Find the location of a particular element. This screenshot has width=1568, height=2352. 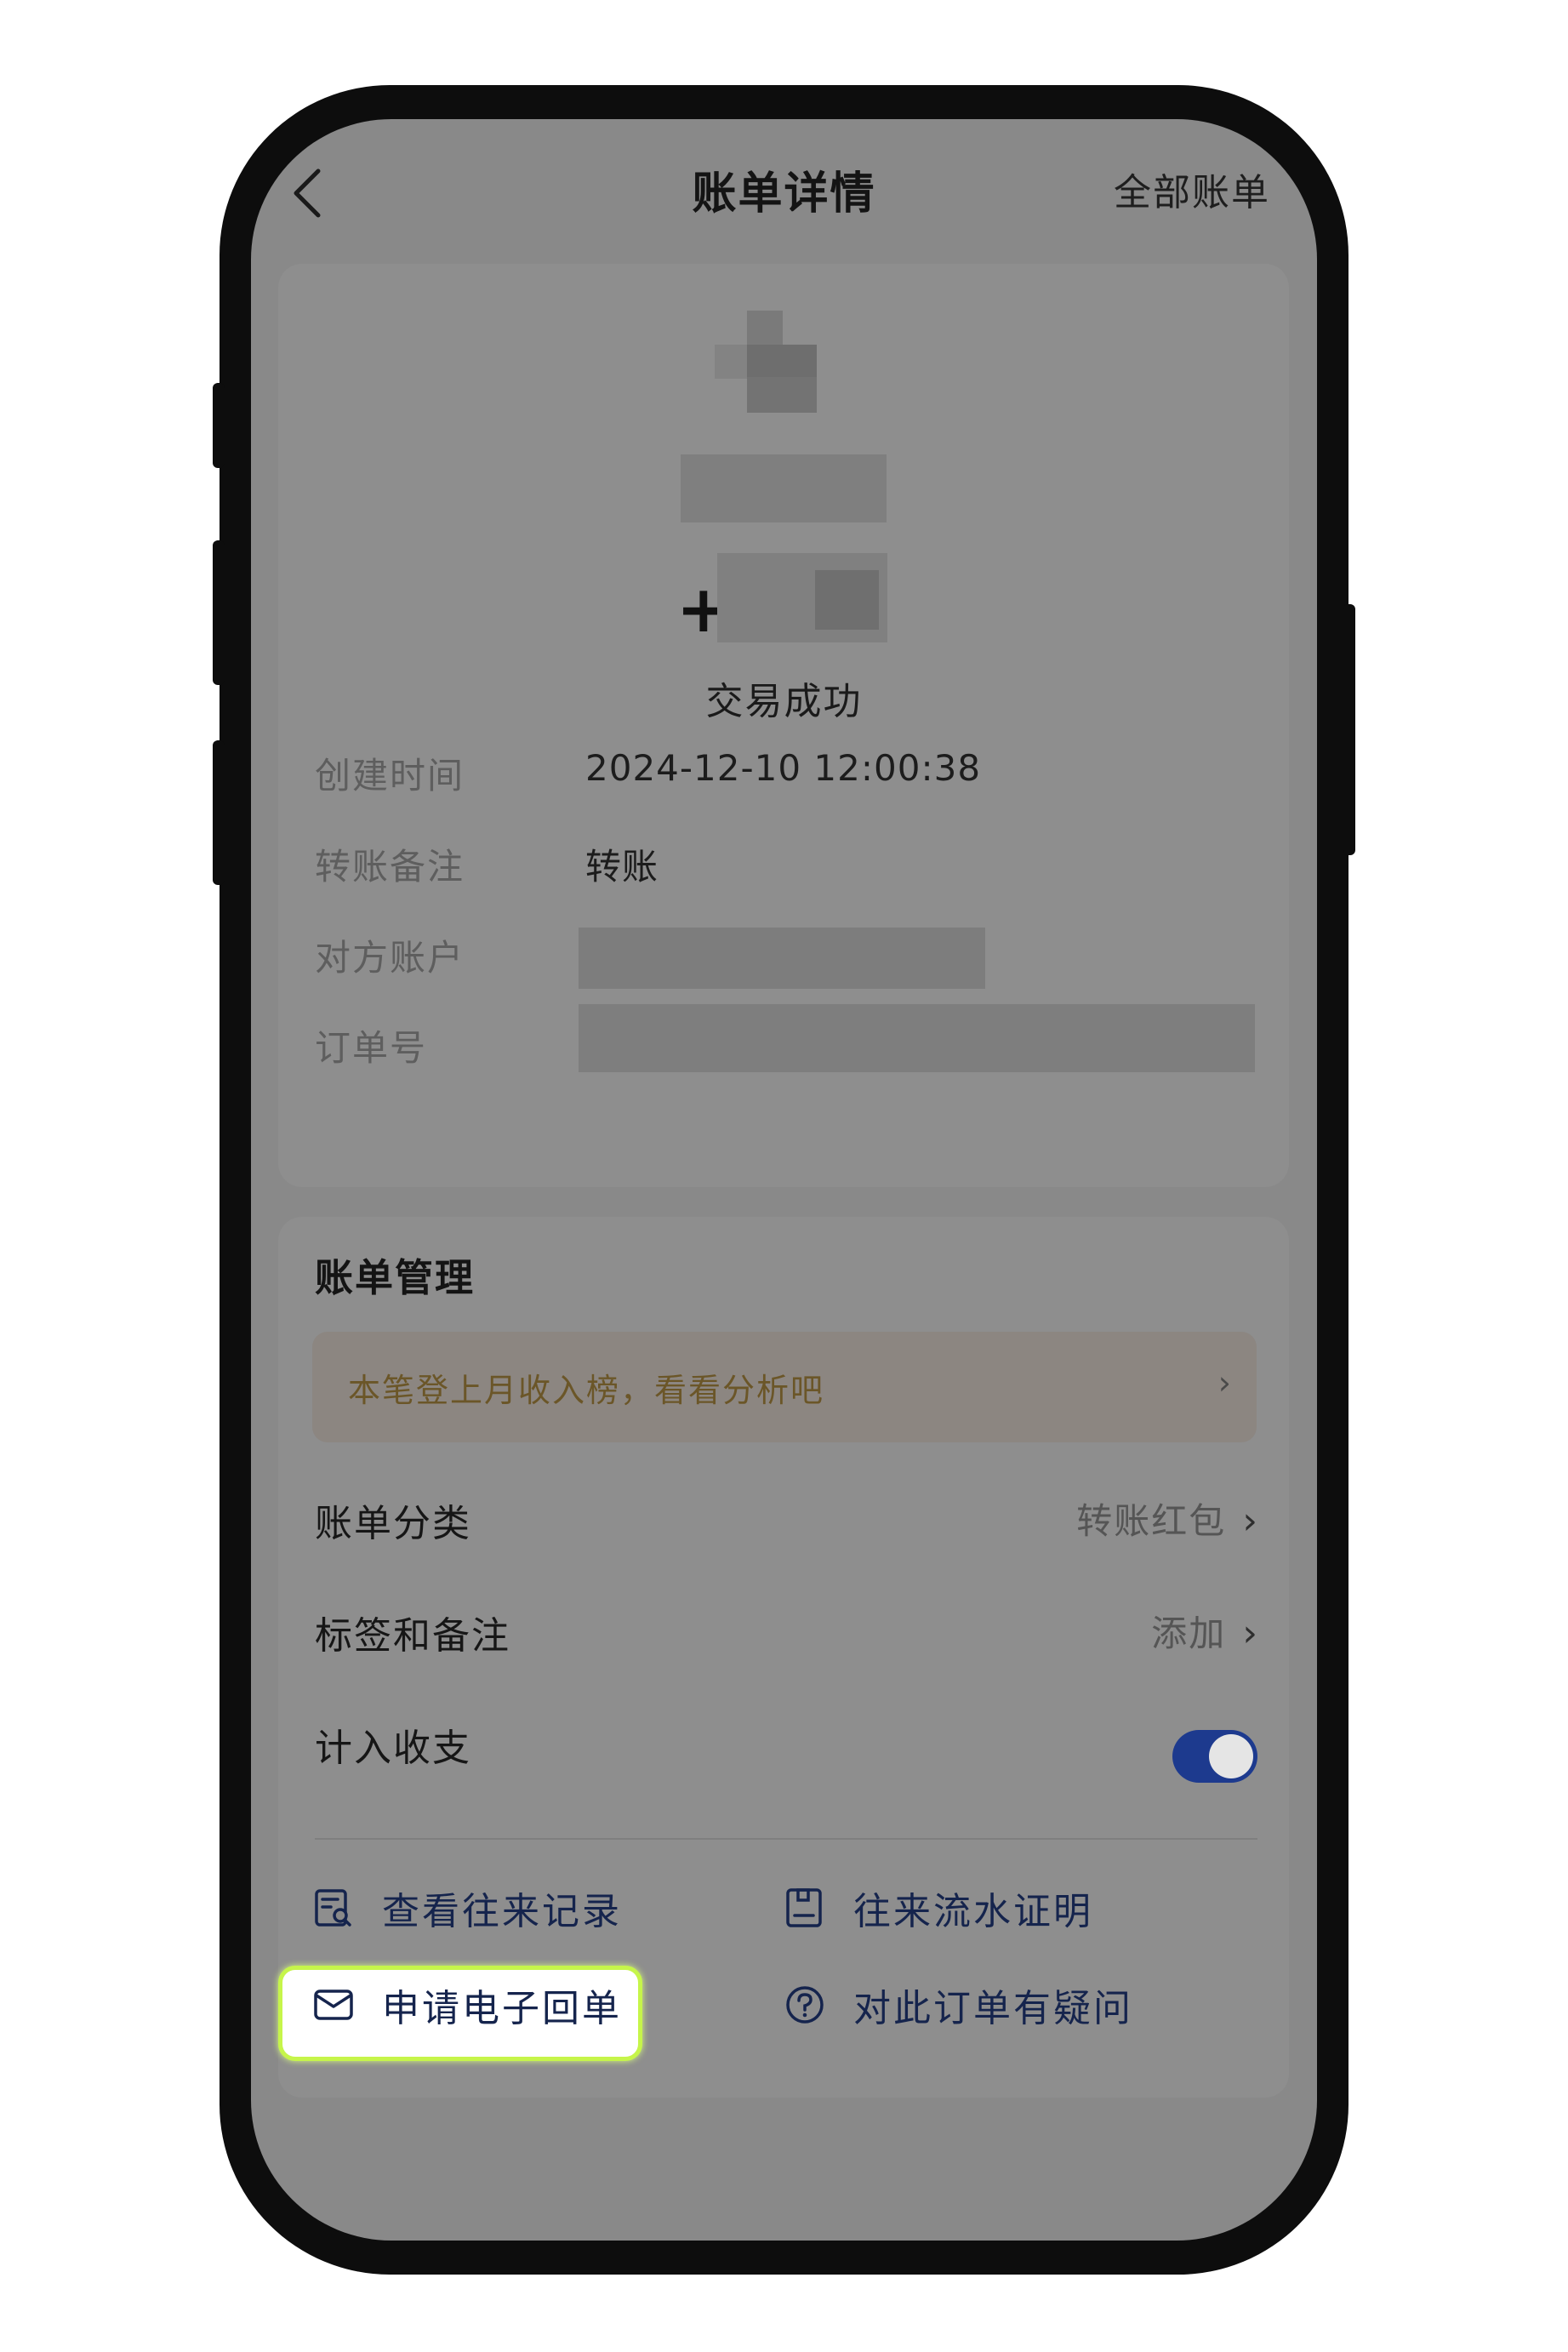

view-records-text: 查看往来记录 is located at coordinates (502, 1911).